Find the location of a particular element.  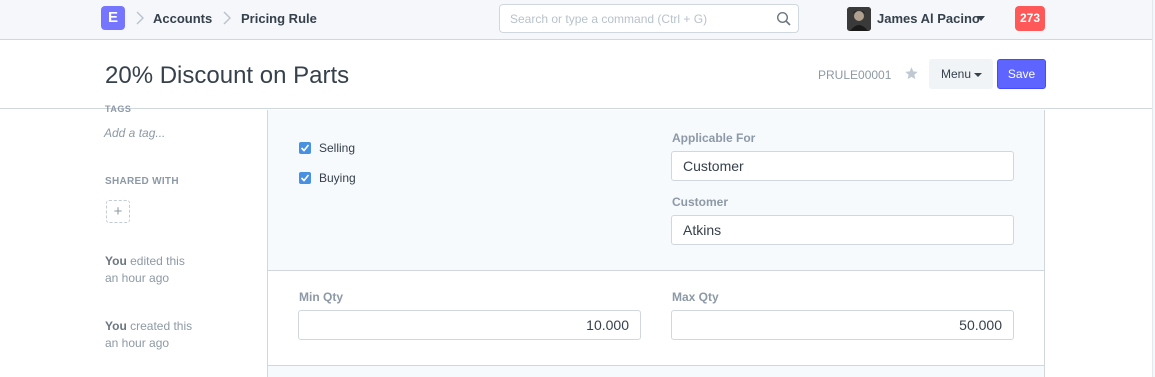

min-qty-field is located at coordinates (469, 325).